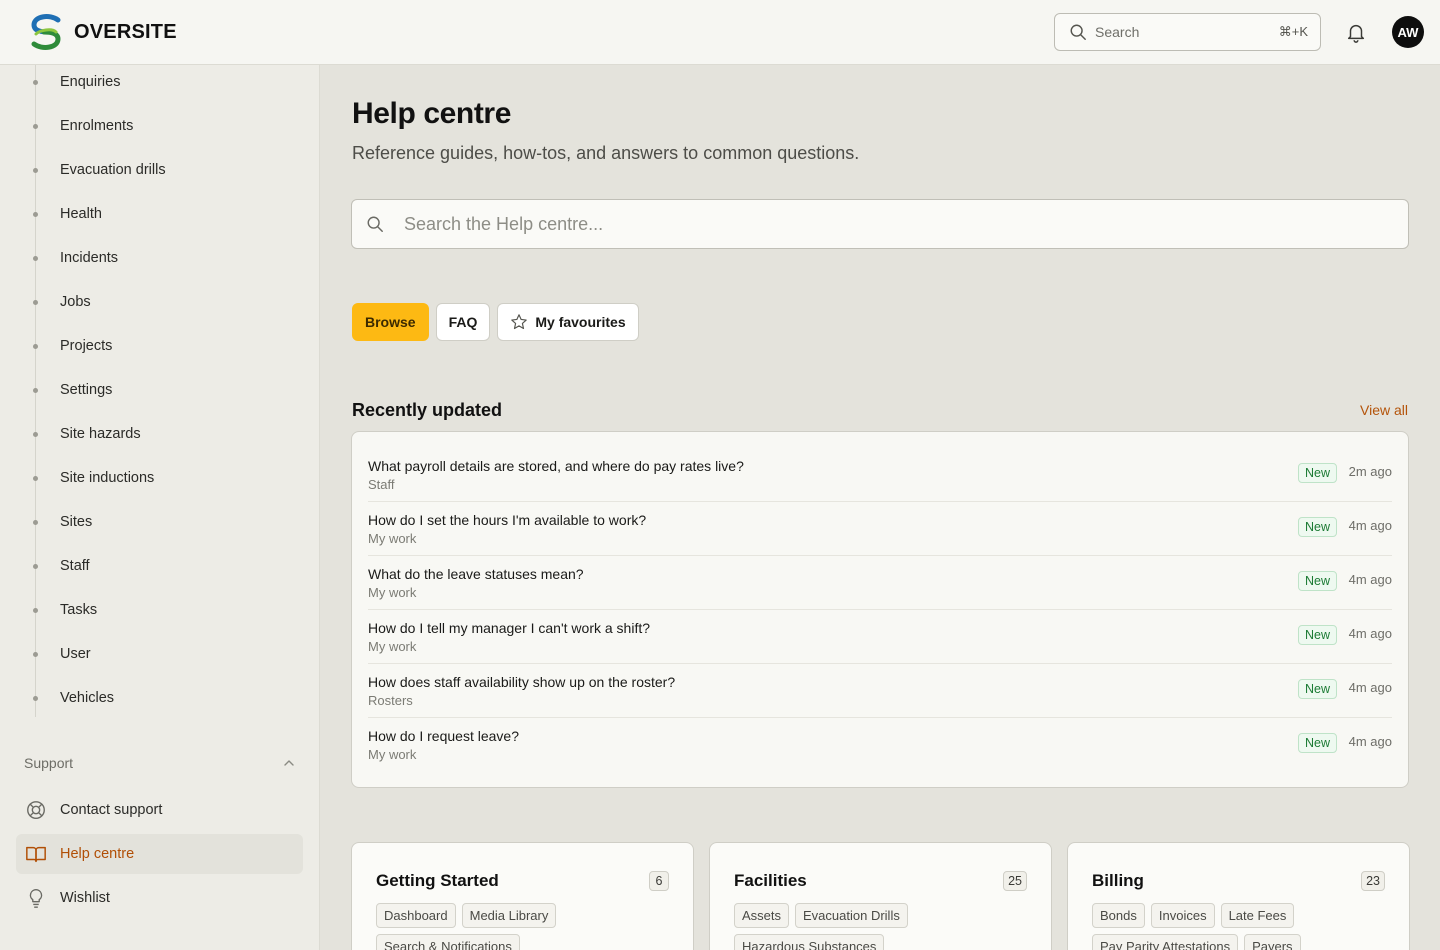 The width and height of the screenshot is (1440, 950). What do you see at coordinates (448, 942) in the screenshot?
I see `topic-chip: Search & Notifications` at bounding box center [448, 942].